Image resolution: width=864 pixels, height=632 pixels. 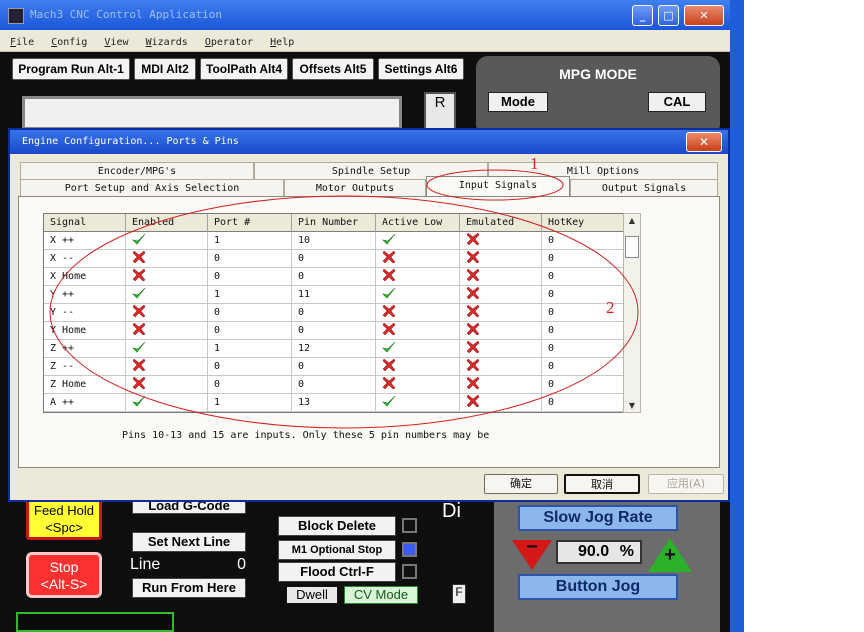 I want to click on jog-percent-unit: %, so click(x=626, y=551).